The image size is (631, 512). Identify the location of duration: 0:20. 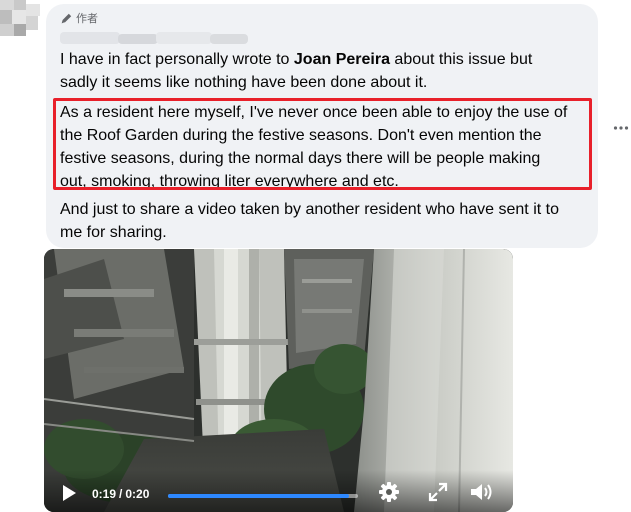
(137, 494).